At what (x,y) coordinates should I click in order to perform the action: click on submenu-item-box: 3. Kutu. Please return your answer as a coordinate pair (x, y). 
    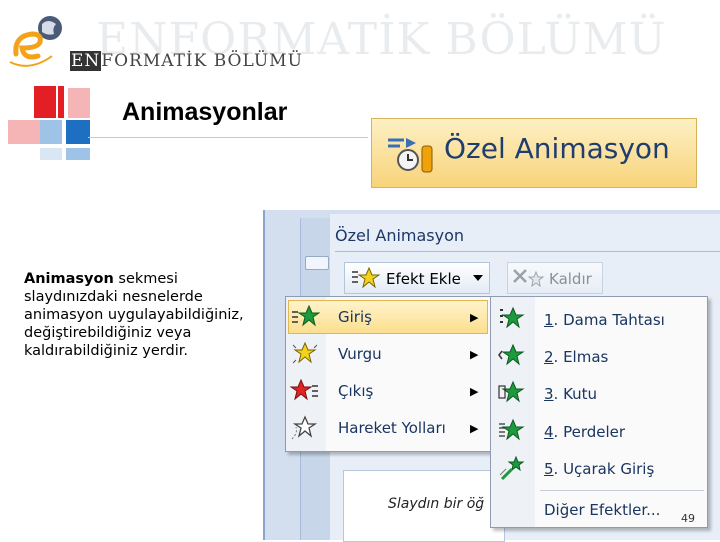
    Looking at the image, I should click on (570, 394).